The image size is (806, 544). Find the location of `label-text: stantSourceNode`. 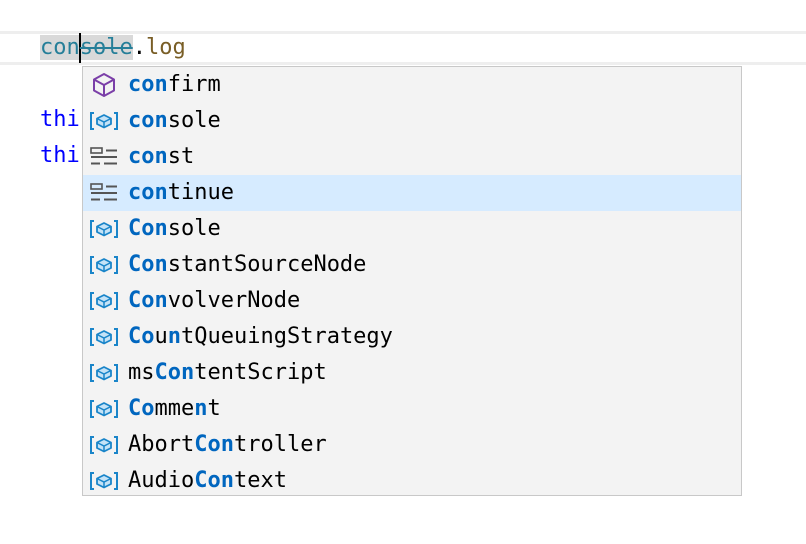

label-text: stantSourceNode is located at coordinates (267, 264).